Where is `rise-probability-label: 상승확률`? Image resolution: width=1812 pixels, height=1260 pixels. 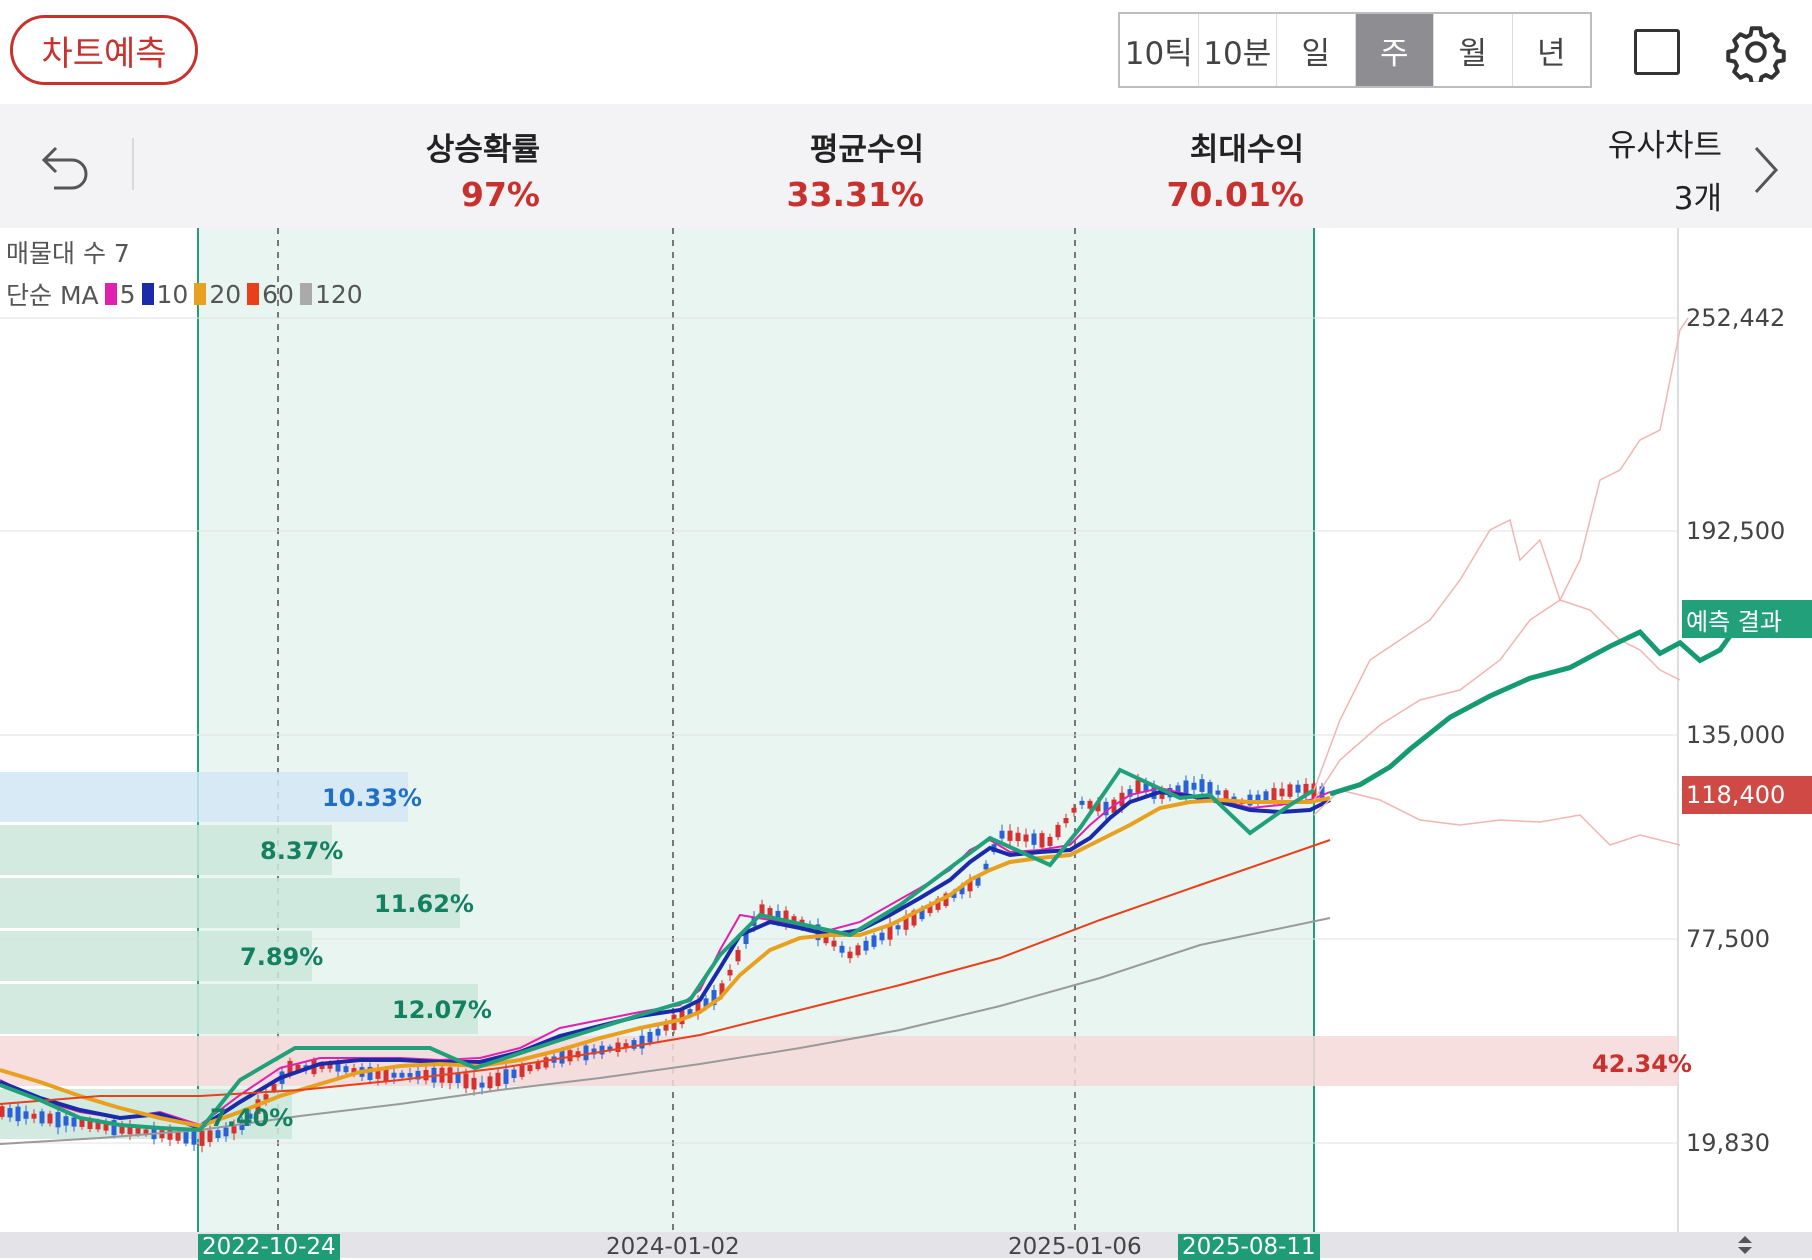
rise-probability-label: 상승확률 is located at coordinates (482, 150).